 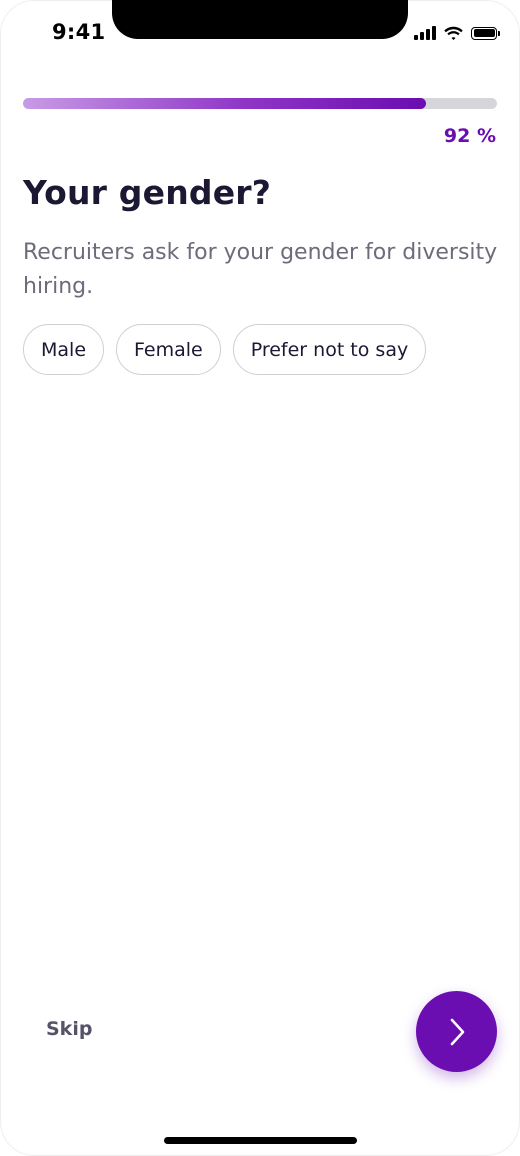 I want to click on status-icons, so click(x=457, y=33).